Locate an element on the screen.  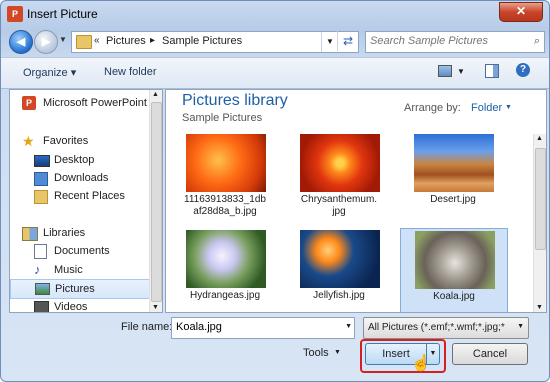
file-name-input is located at coordinates (256, 327).